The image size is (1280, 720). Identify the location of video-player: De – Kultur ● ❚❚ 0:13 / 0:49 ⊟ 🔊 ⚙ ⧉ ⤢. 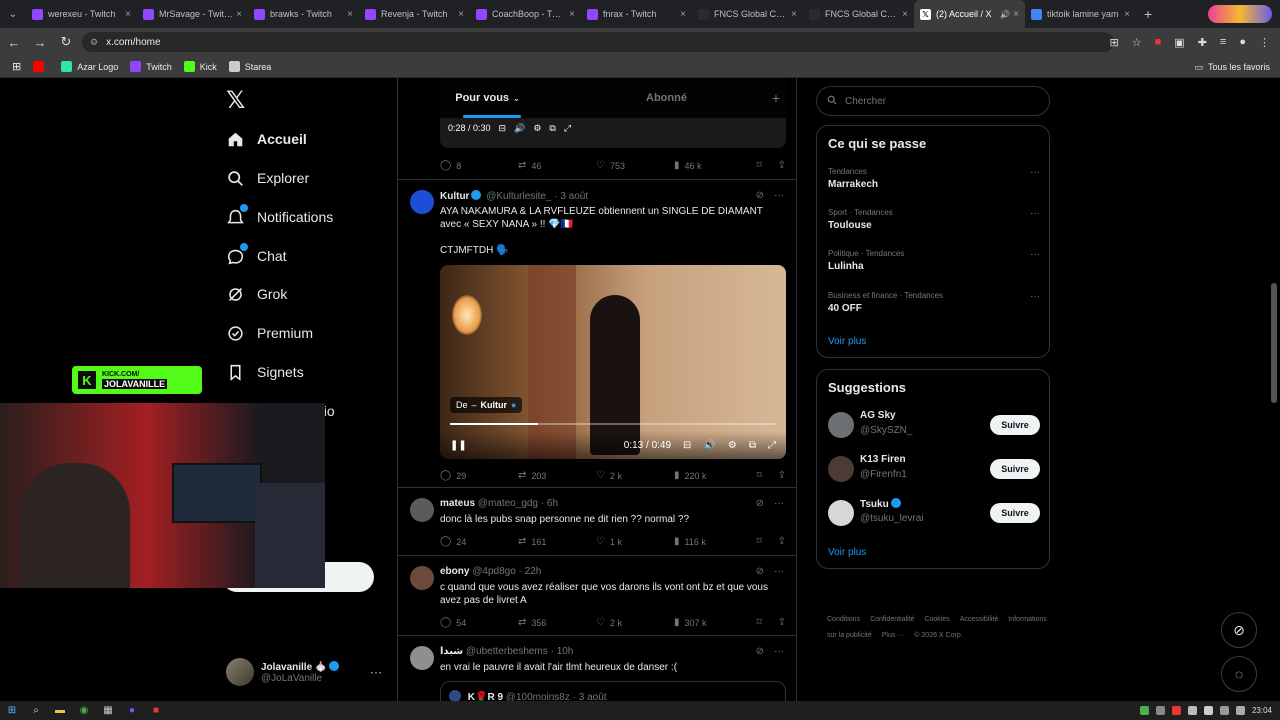
(613, 362).